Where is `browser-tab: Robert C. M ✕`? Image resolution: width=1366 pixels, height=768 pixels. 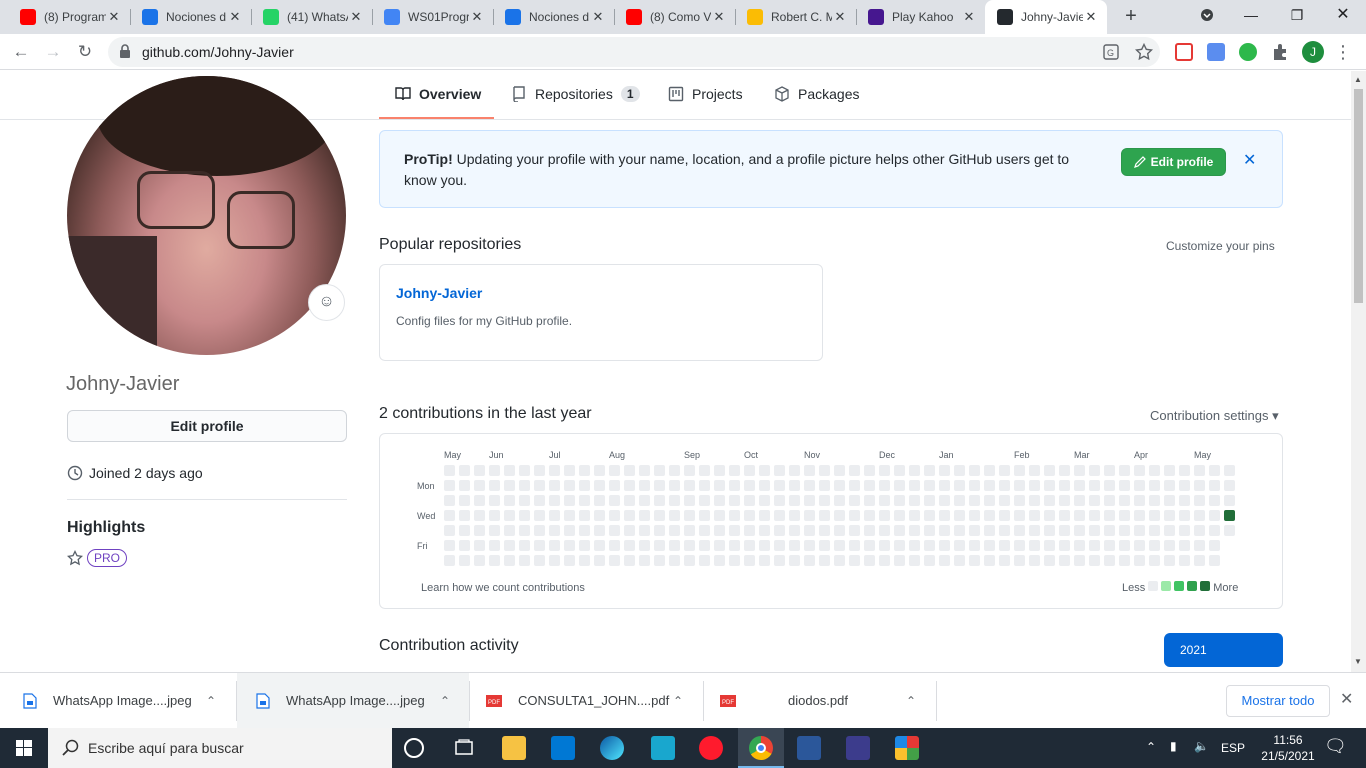 browser-tab: Robert C. M ✕ is located at coordinates (795, 17).